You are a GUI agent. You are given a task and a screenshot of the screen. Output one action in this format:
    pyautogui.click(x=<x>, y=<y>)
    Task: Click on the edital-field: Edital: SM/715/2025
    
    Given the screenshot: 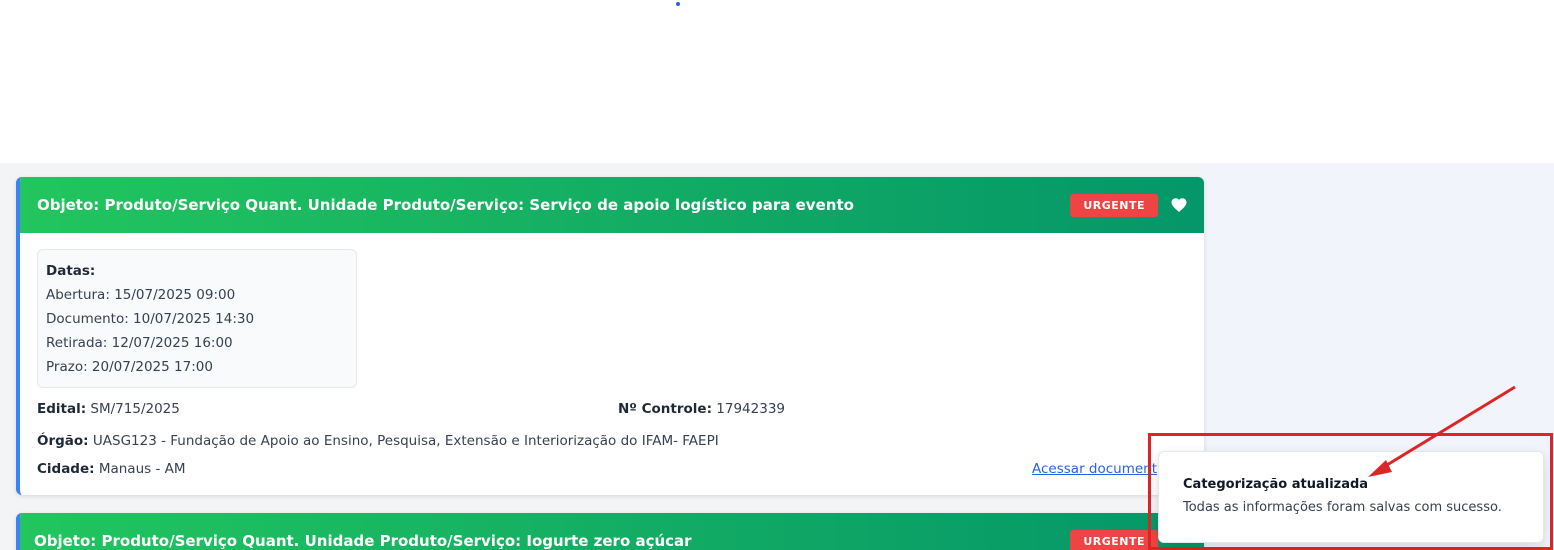 What is the action you would take?
    pyautogui.click(x=108, y=409)
    